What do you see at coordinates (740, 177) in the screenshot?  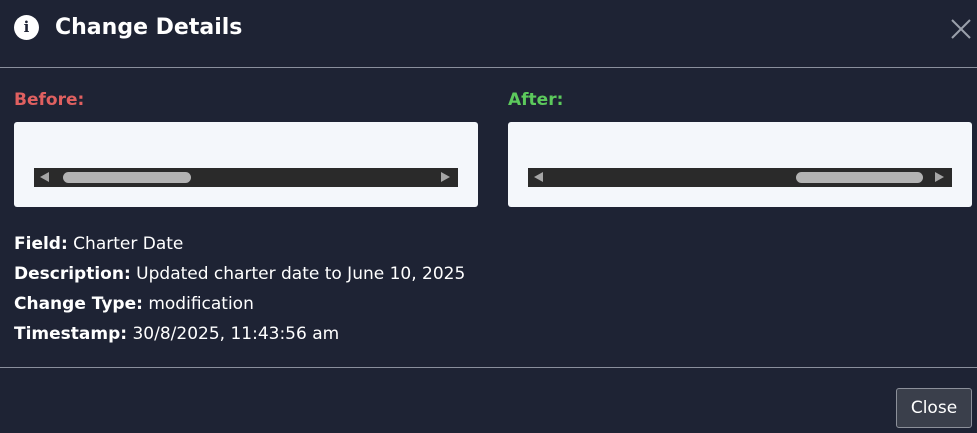 I see `after-horizontal-scrollbar` at bounding box center [740, 177].